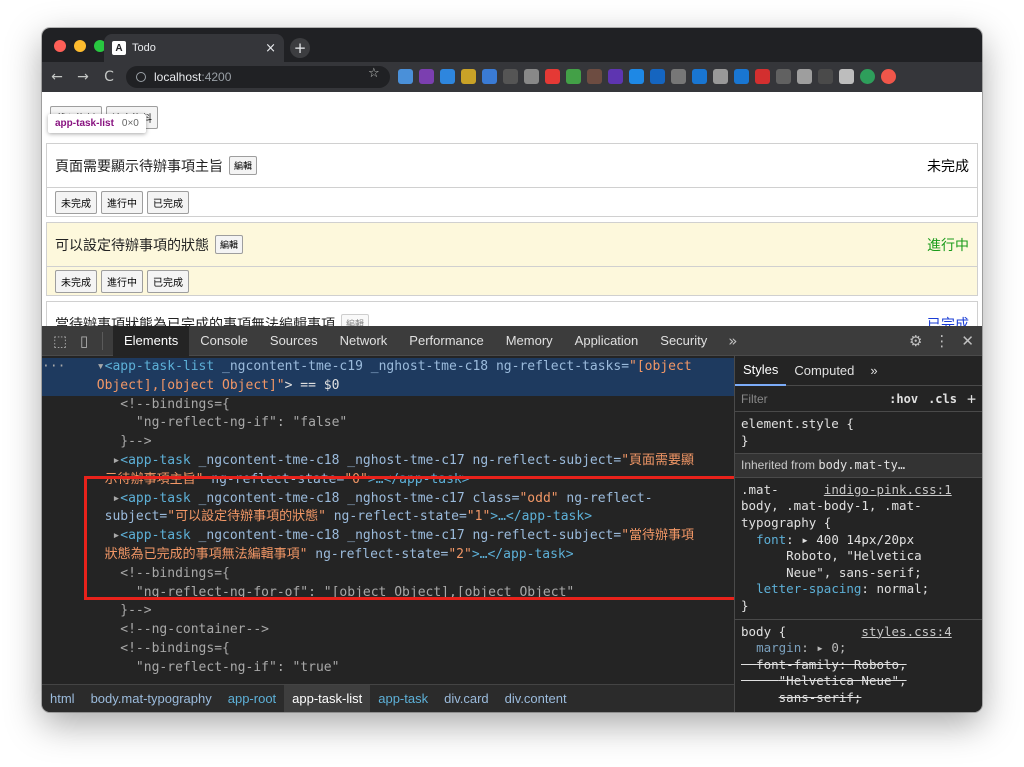  Describe the element at coordinates (224, 341) in the screenshot. I see `tab-console: Console` at that location.